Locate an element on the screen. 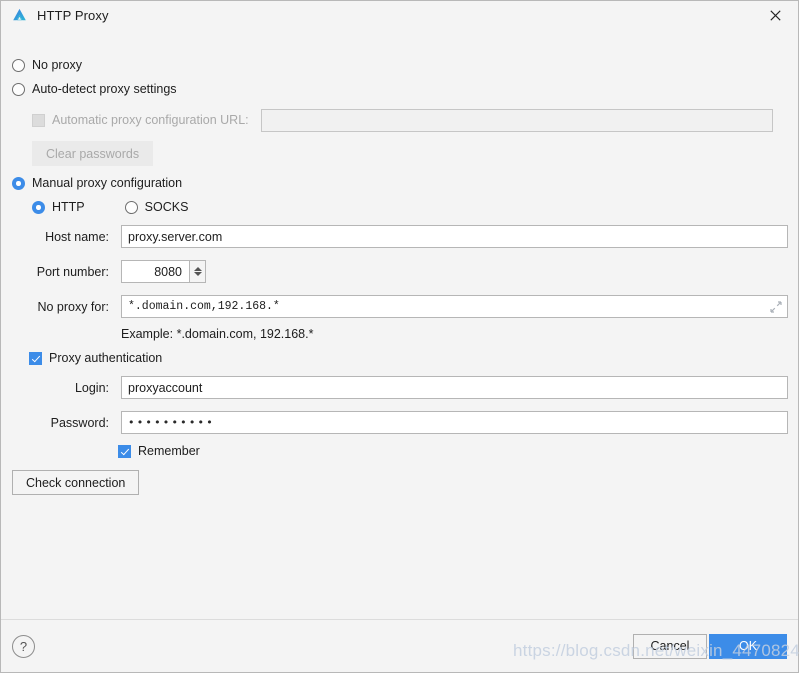  password-row: Password: •••••••••• is located at coordinates (400, 422).